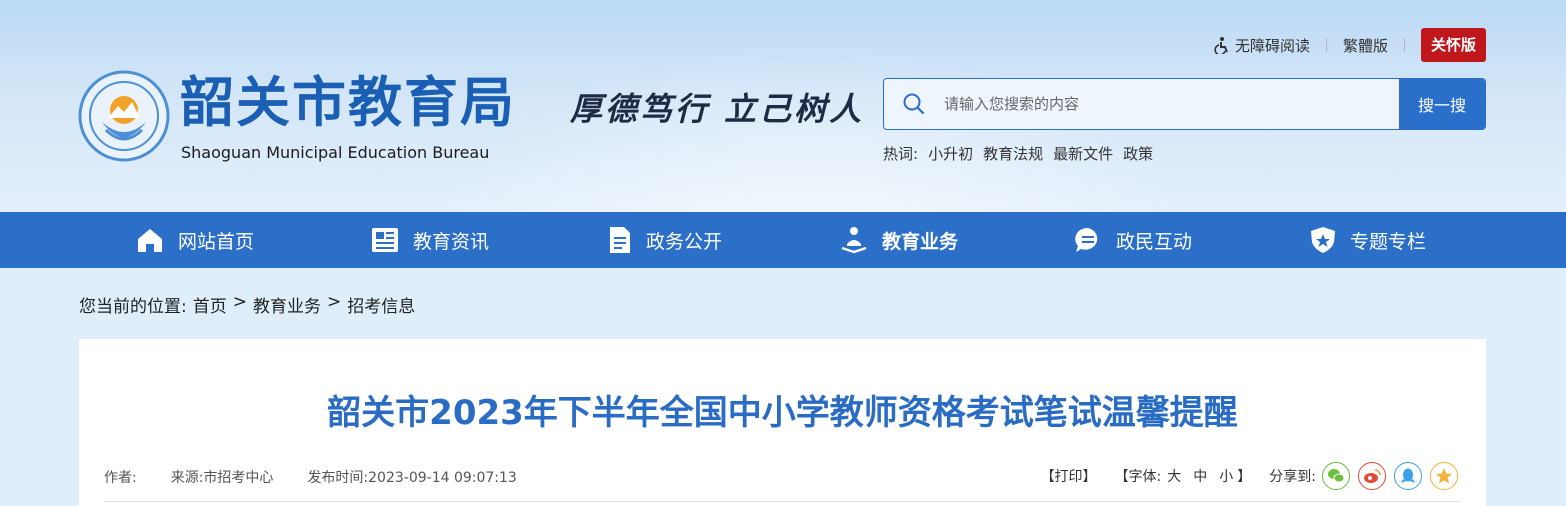 This screenshot has height=506, width=1566. What do you see at coordinates (783, 240) in the screenshot?
I see `main-nav: 网站首页 教育资讯 政务公开 教育业务 政民互动 专题专栏` at bounding box center [783, 240].